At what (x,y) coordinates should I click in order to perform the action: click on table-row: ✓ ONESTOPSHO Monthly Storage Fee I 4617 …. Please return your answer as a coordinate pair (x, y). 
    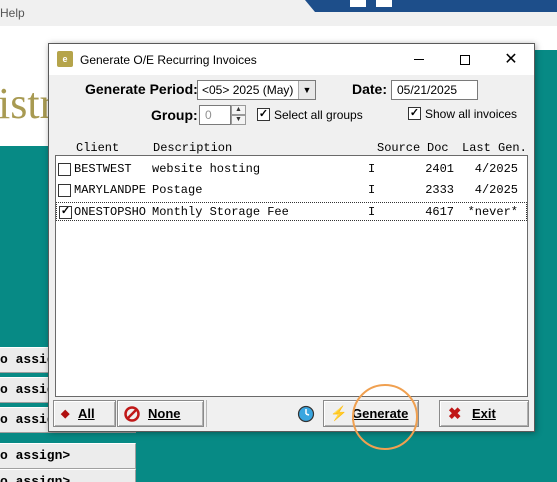
    Looking at the image, I should click on (291, 211).